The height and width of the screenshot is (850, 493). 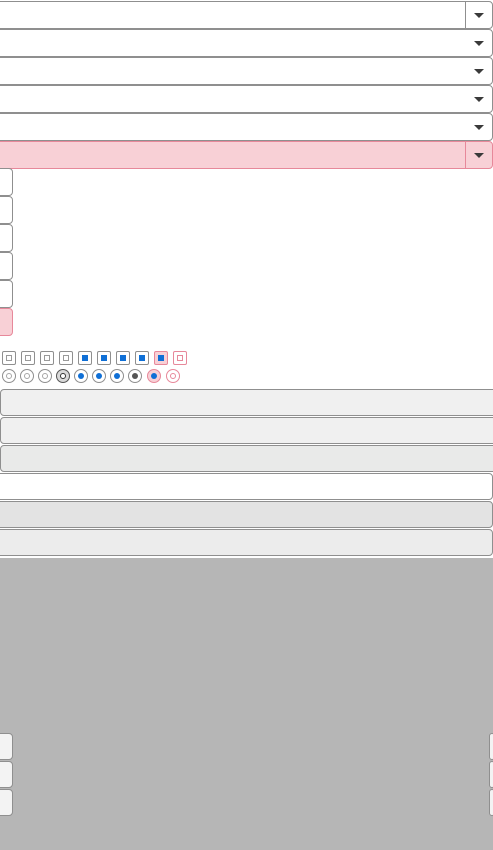 I want to click on radio-checked-error, so click(x=154, y=376).